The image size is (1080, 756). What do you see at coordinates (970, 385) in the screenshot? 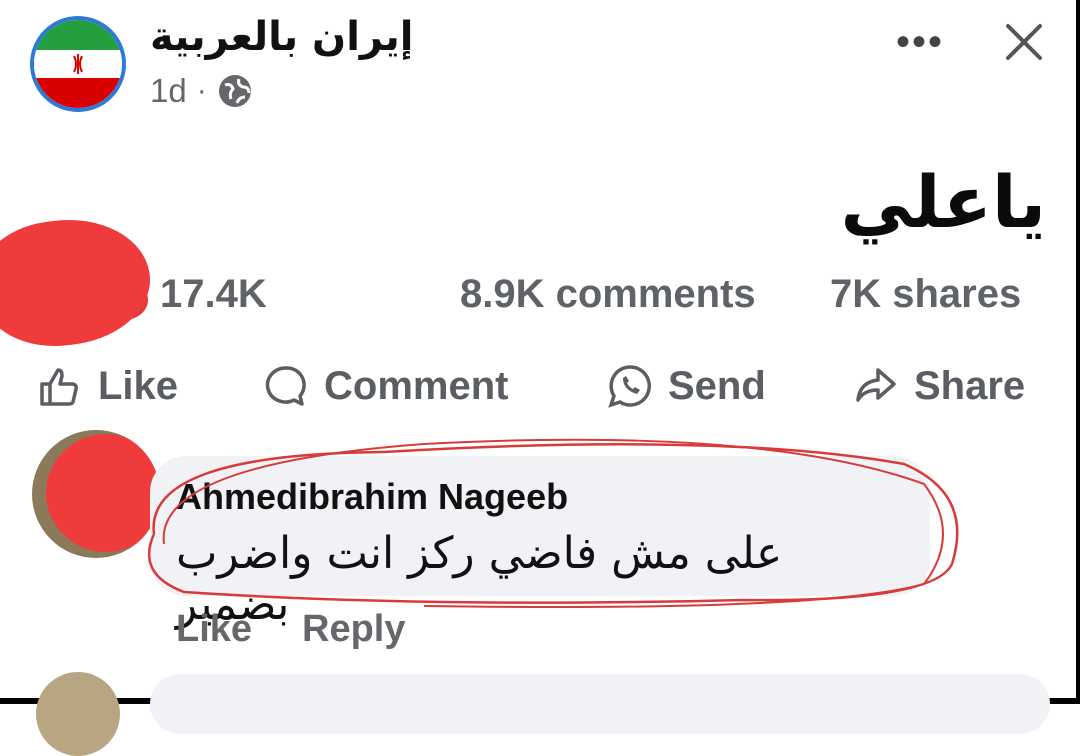
I see `share-label: Share` at bounding box center [970, 385].